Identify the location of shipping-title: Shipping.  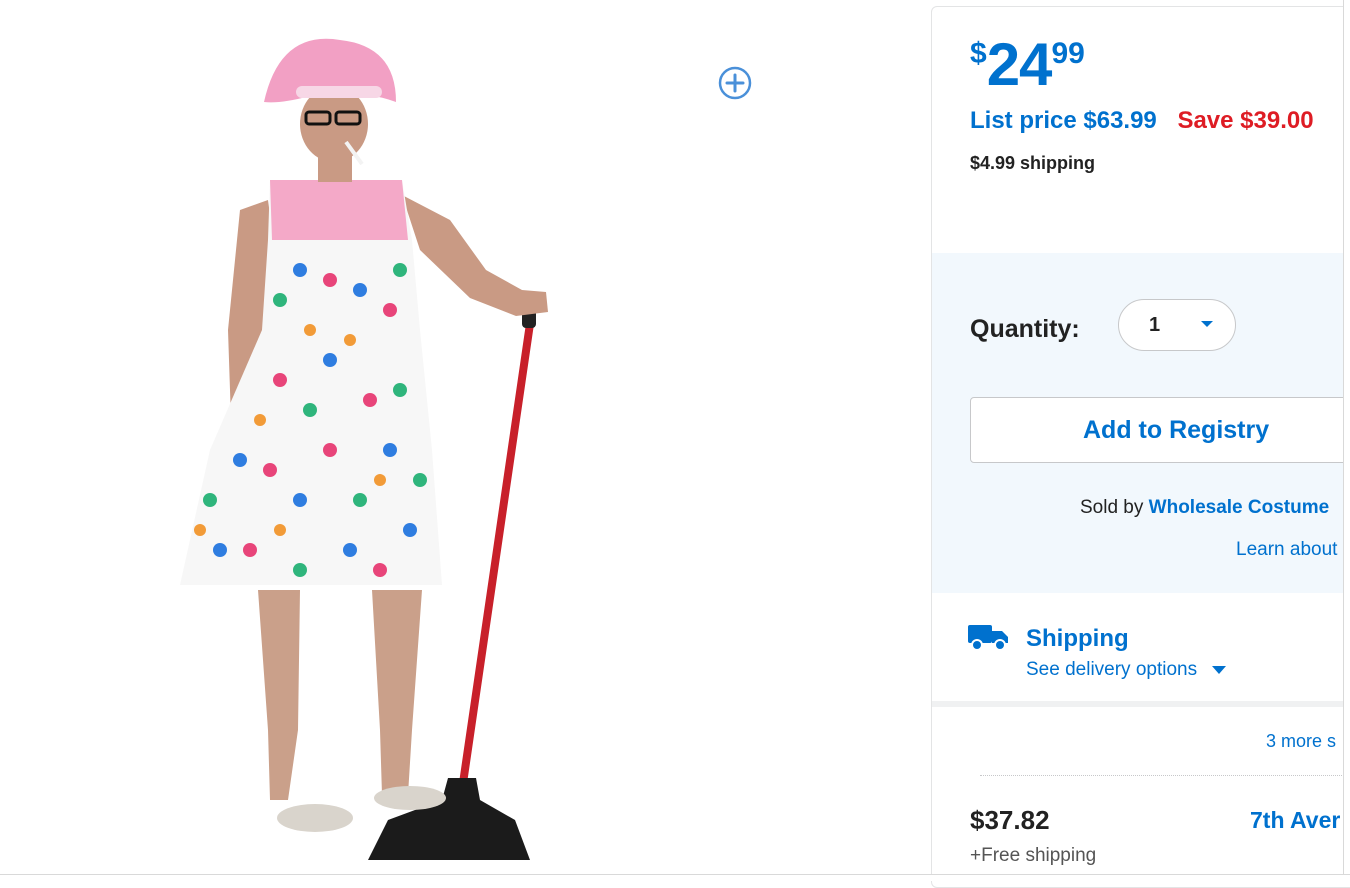
(1077, 638).